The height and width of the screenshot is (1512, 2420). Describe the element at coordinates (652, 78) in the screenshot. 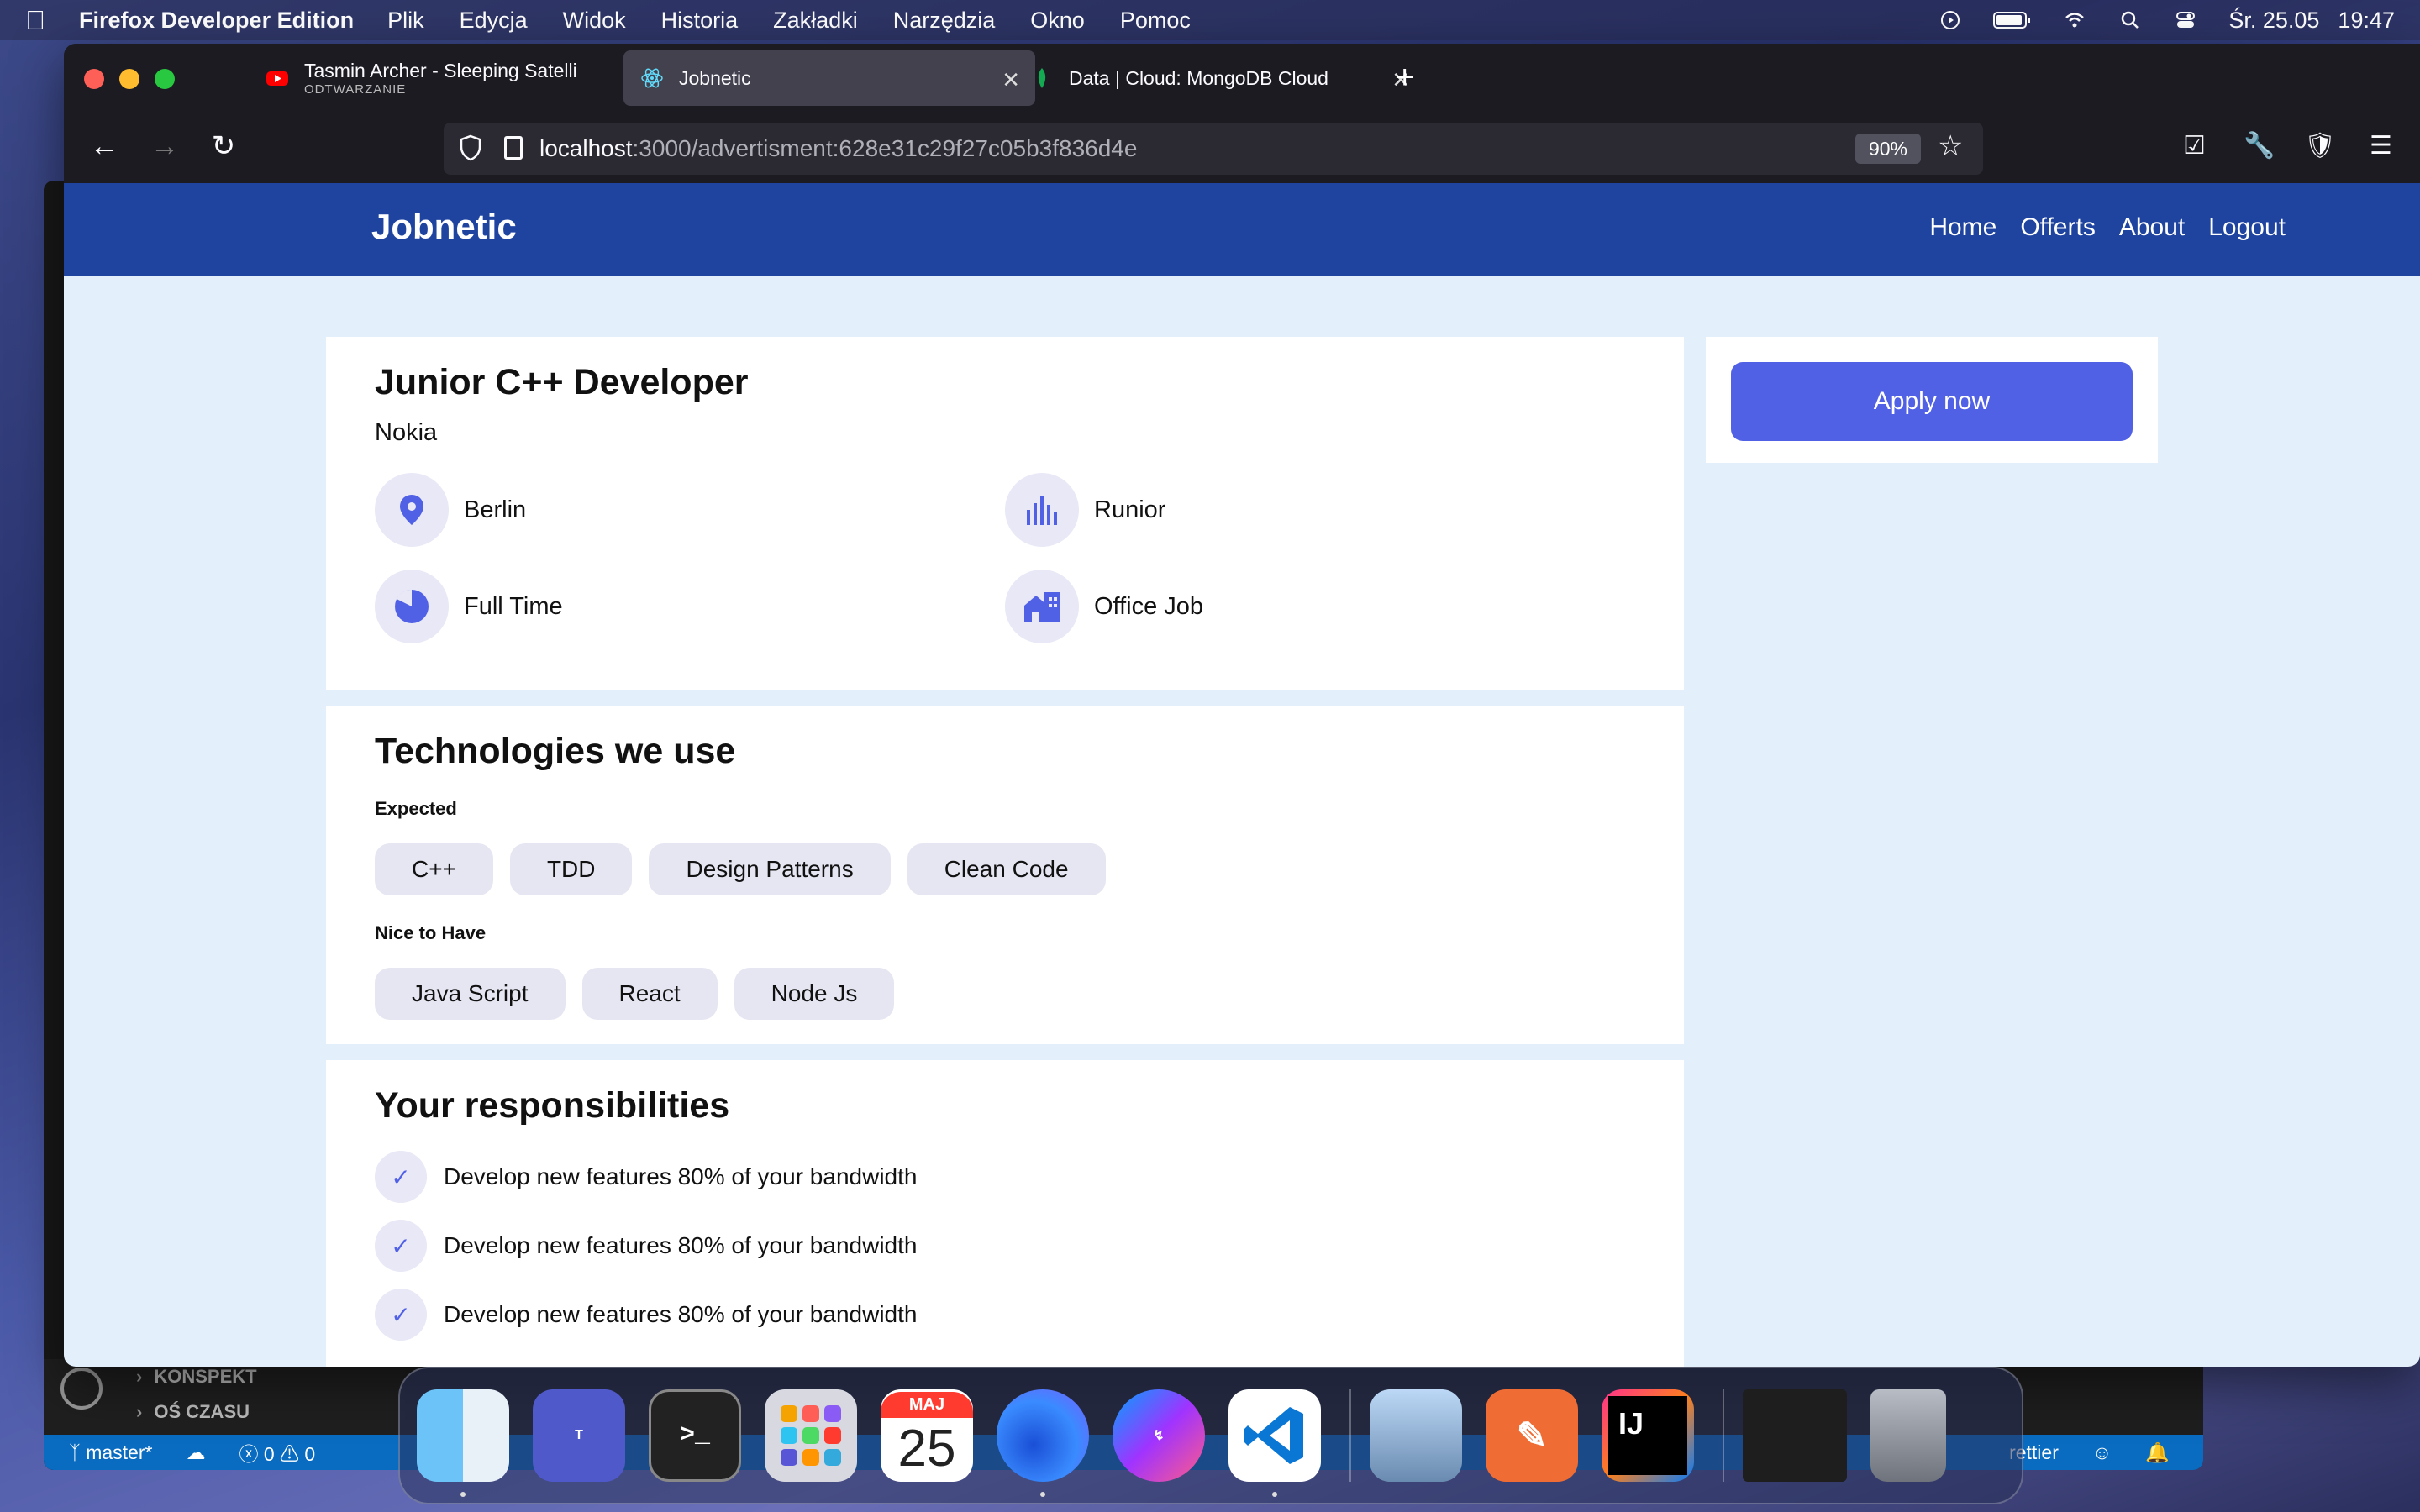

I see `react-icon` at that location.